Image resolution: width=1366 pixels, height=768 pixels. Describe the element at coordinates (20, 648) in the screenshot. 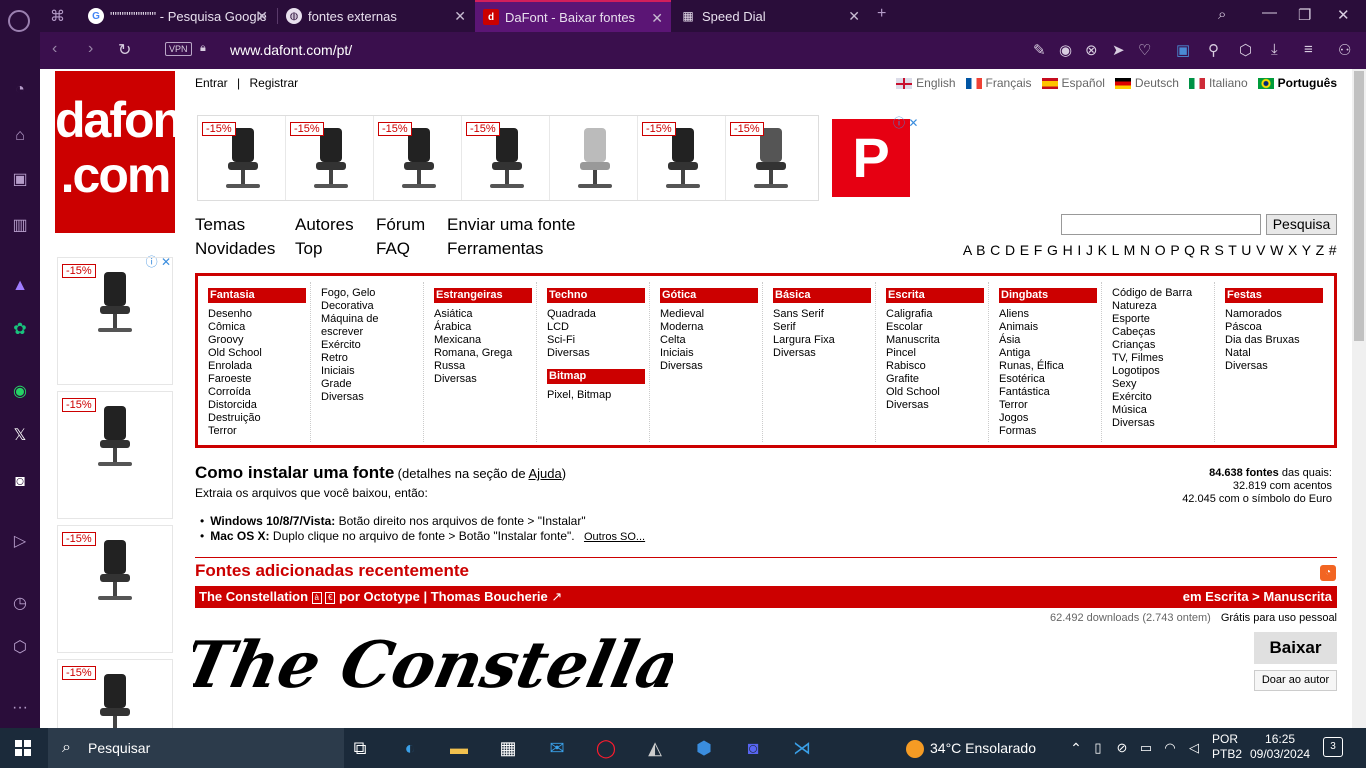

I see `extensions-icon: ⬡` at that location.